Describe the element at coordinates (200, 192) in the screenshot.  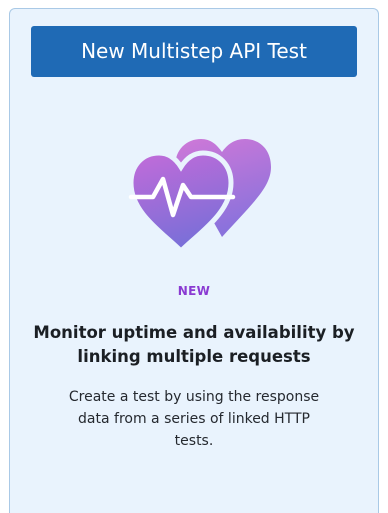
I see `heartbeat-hearts-icon` at that location.